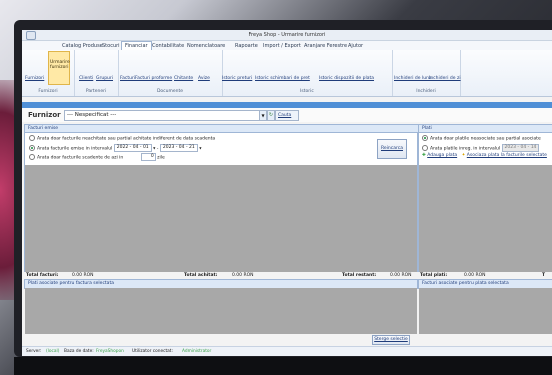 Image resolution: width=552 pixels, height=375 pixels. What do you see at coordinates (161, 158) in the screenshot?
I see `days-unit: zile` at bounding box center [161, 158].